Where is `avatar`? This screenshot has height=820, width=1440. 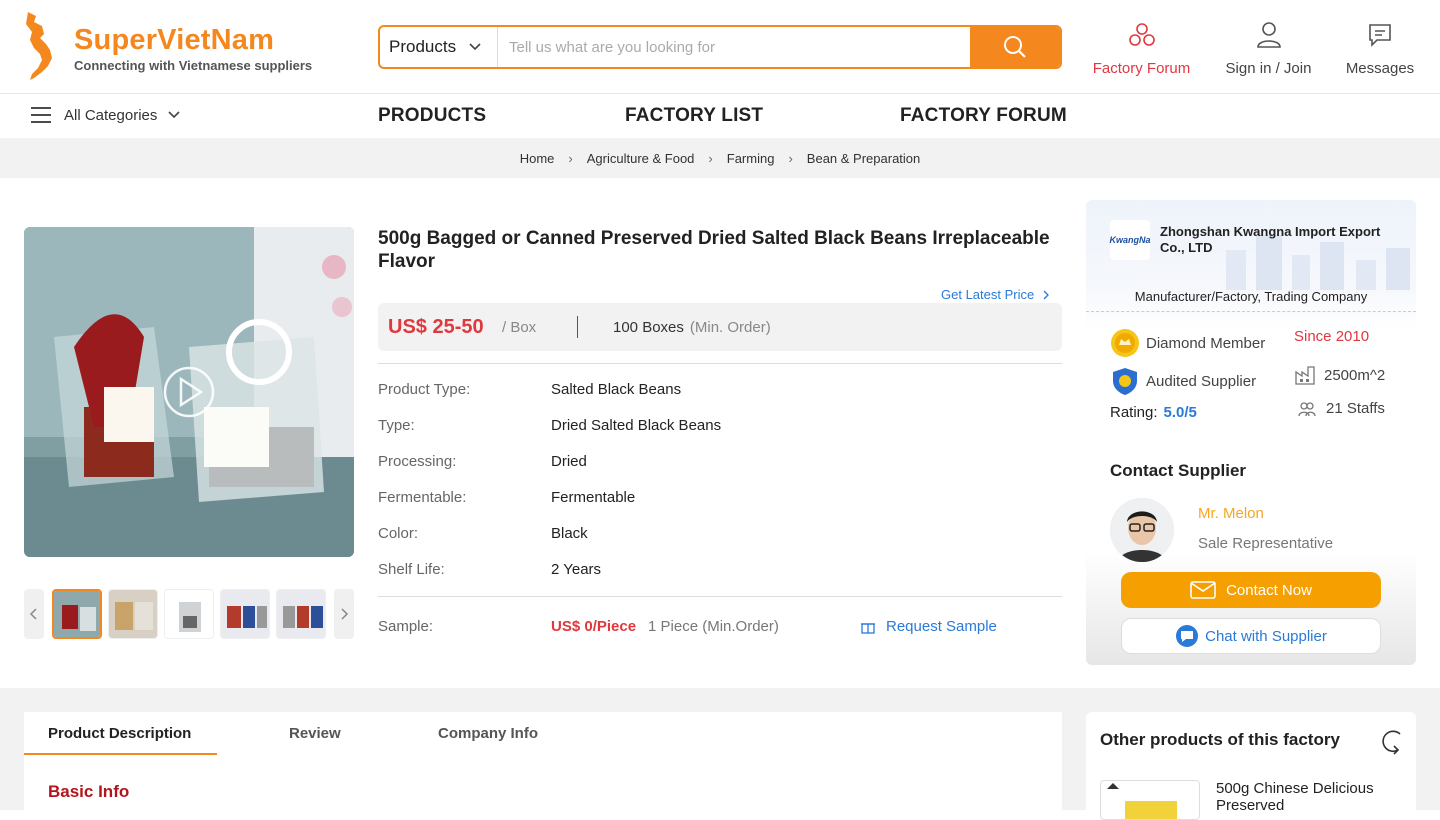
avatar is located at coordinates (1142, 530).